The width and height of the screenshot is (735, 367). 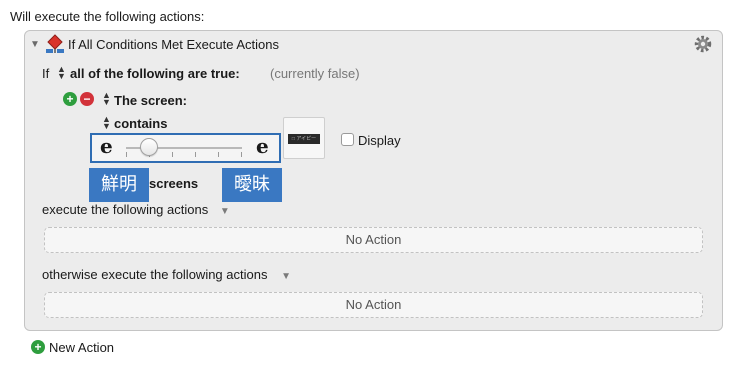 What do you see at coordinates (81, 347) in the screenshot?
I see `new-action-button: New Action` at bounding box center [81, 347].